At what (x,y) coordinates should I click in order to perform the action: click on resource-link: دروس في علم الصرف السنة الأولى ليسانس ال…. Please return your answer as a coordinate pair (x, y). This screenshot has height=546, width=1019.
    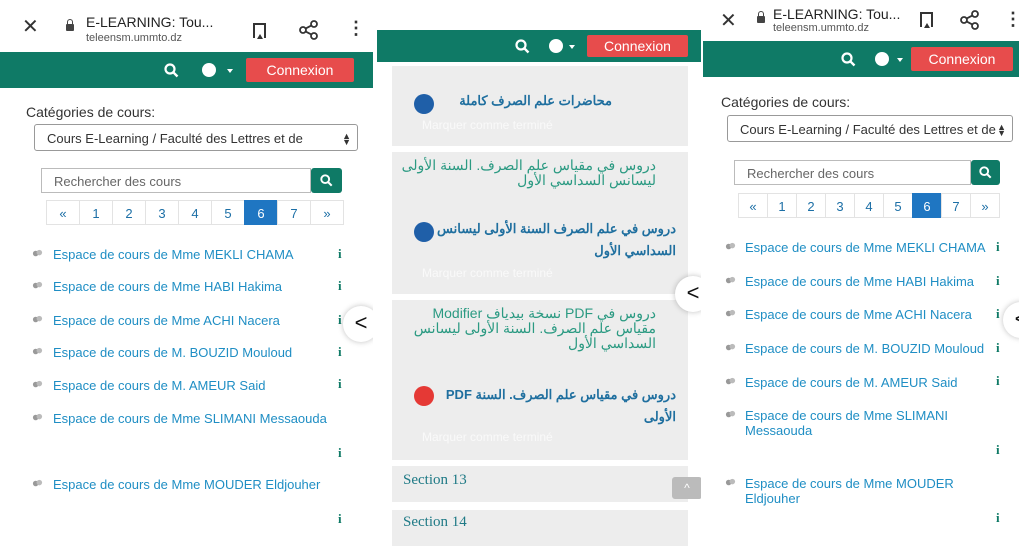
    Looking at the image, I should click on (544, 240).